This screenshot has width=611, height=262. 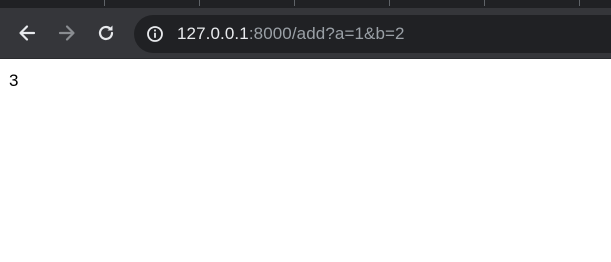 I want to click on reload-button, so click(x=106, y=33).